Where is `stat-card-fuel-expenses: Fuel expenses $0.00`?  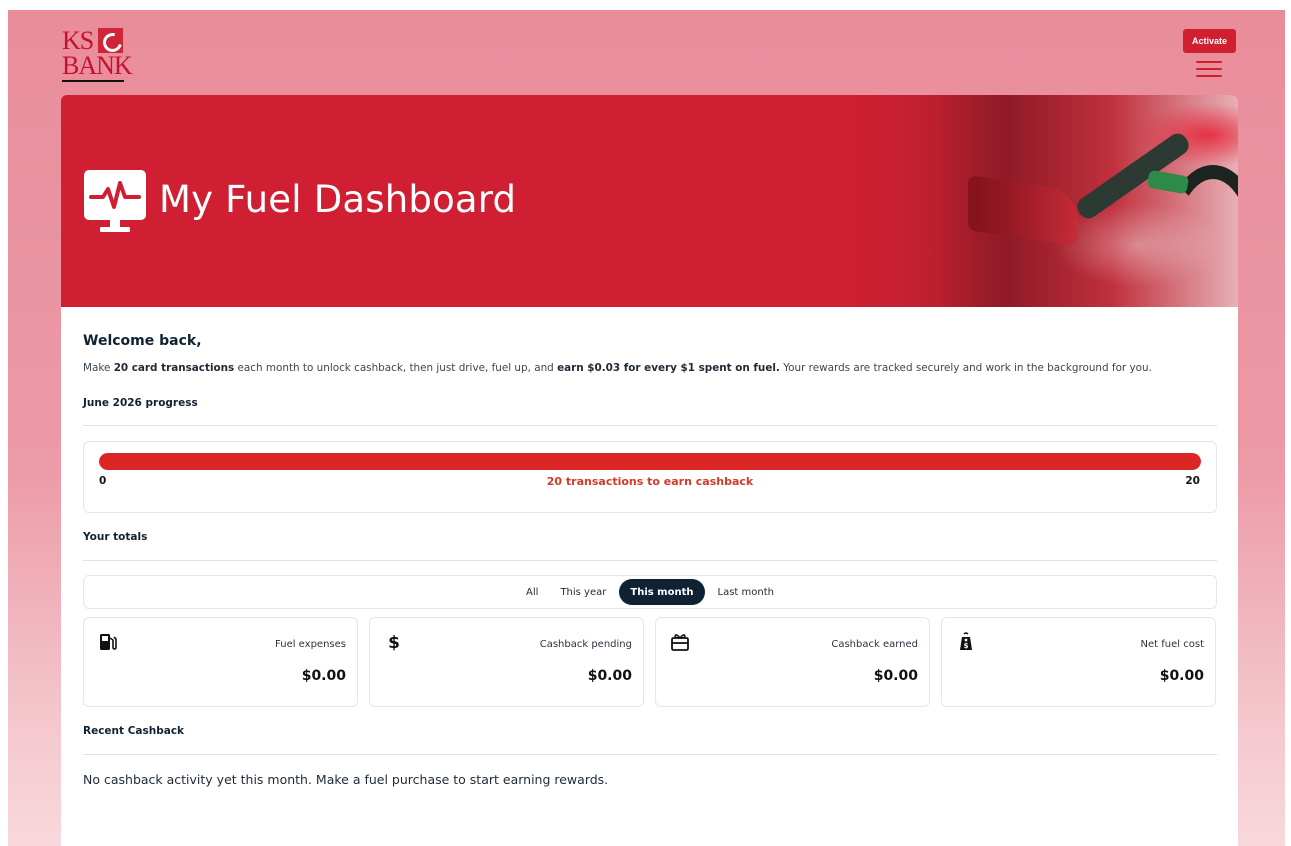 stat-card-fuel-expenses: Fuel expenses $0.00 is located at coordinates (220, 662).